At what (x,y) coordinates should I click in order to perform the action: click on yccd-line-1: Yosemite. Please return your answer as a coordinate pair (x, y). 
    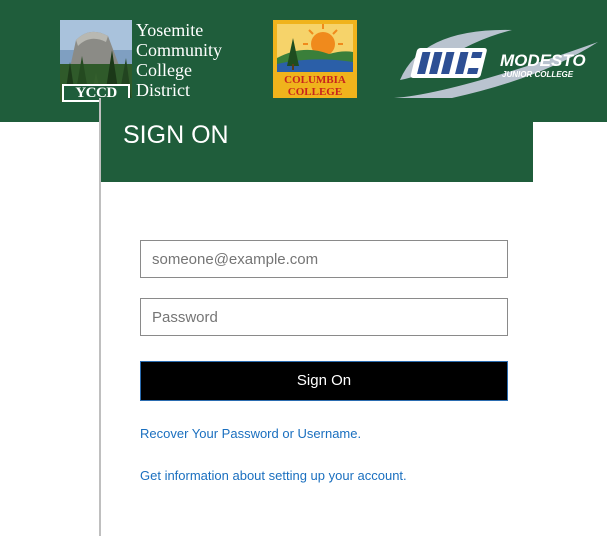
    Looking at the image, I should click on (170, 30).